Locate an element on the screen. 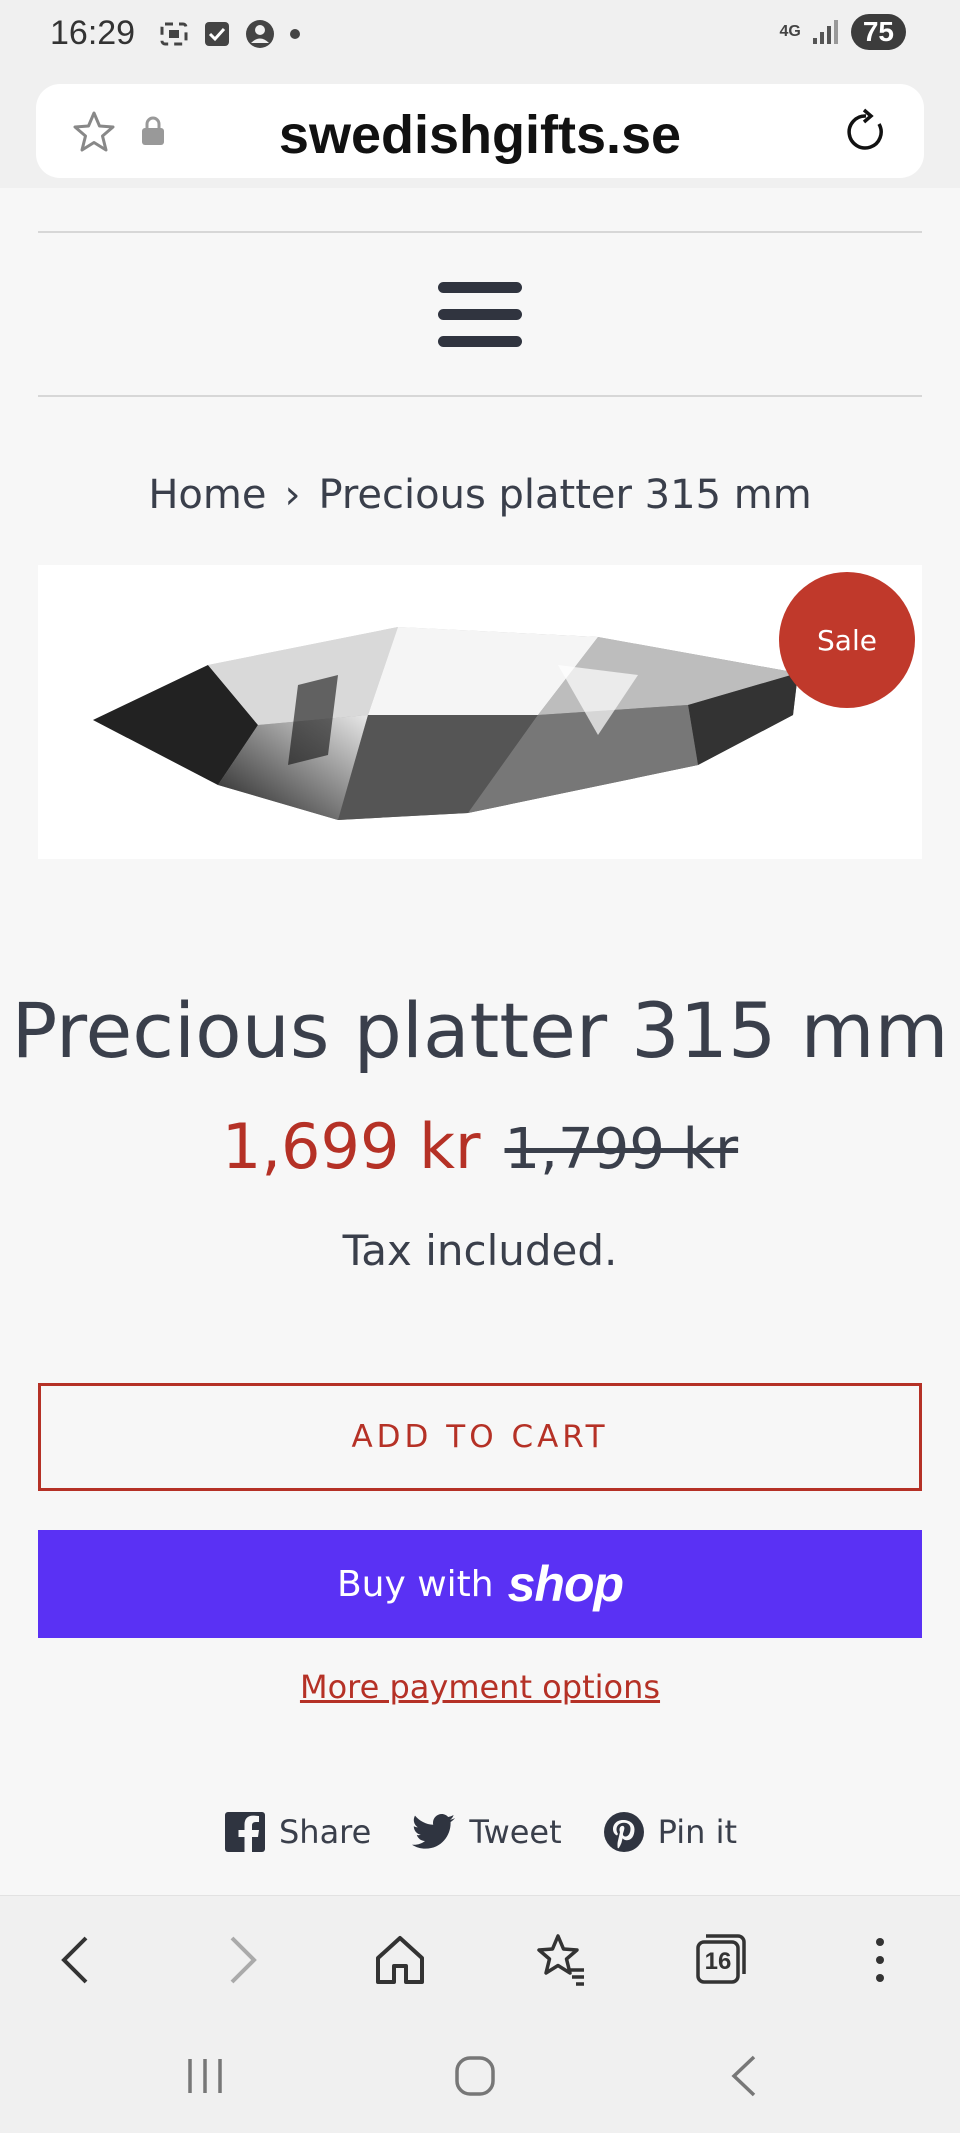  header-divider-bottom is located at coordinates (480, 396).